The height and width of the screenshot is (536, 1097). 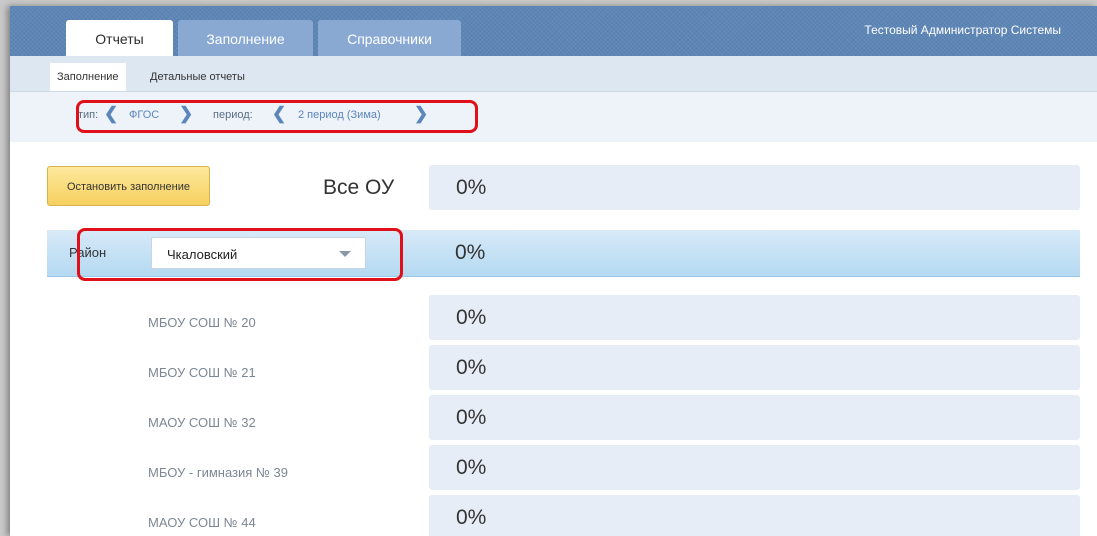 What do you see at coordinates (218, 472) in the screenshot?
I see `school-name: МБОУ - гимназия № 39` at bounding box center [218, 472].